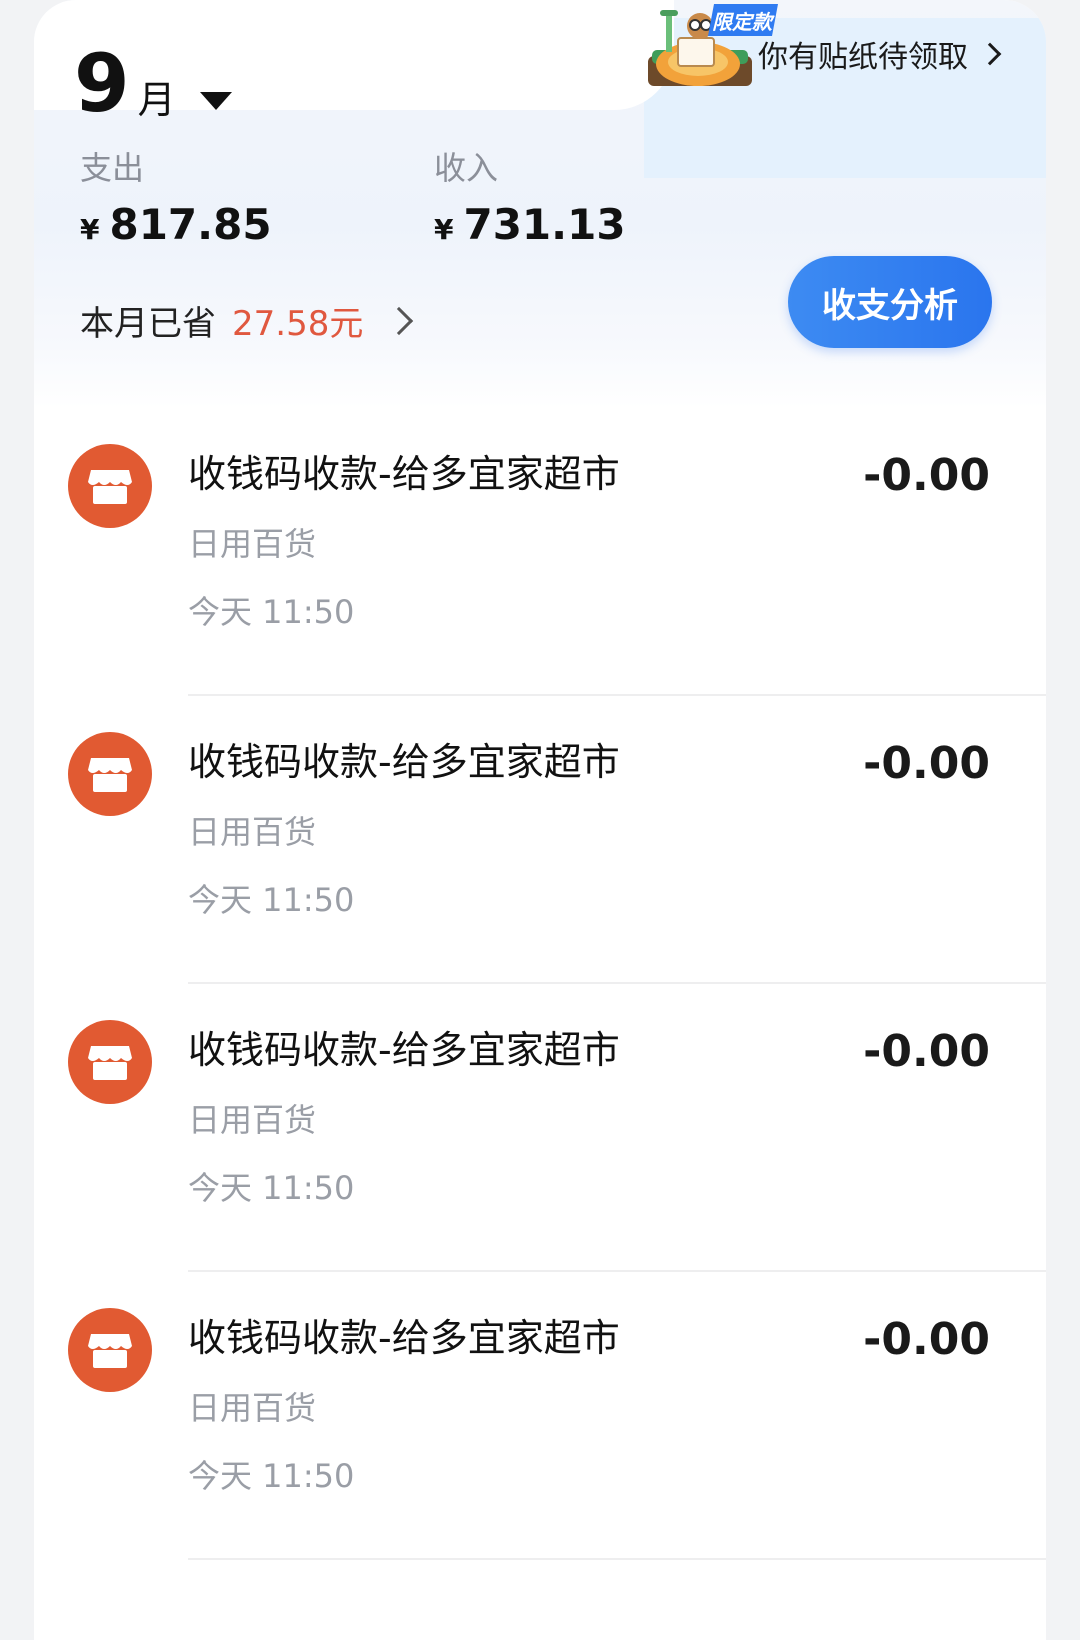 Image resolution: width=1080 pixels, height=1640 pixels. I want to click on month-number: 9, so click(102, 83).